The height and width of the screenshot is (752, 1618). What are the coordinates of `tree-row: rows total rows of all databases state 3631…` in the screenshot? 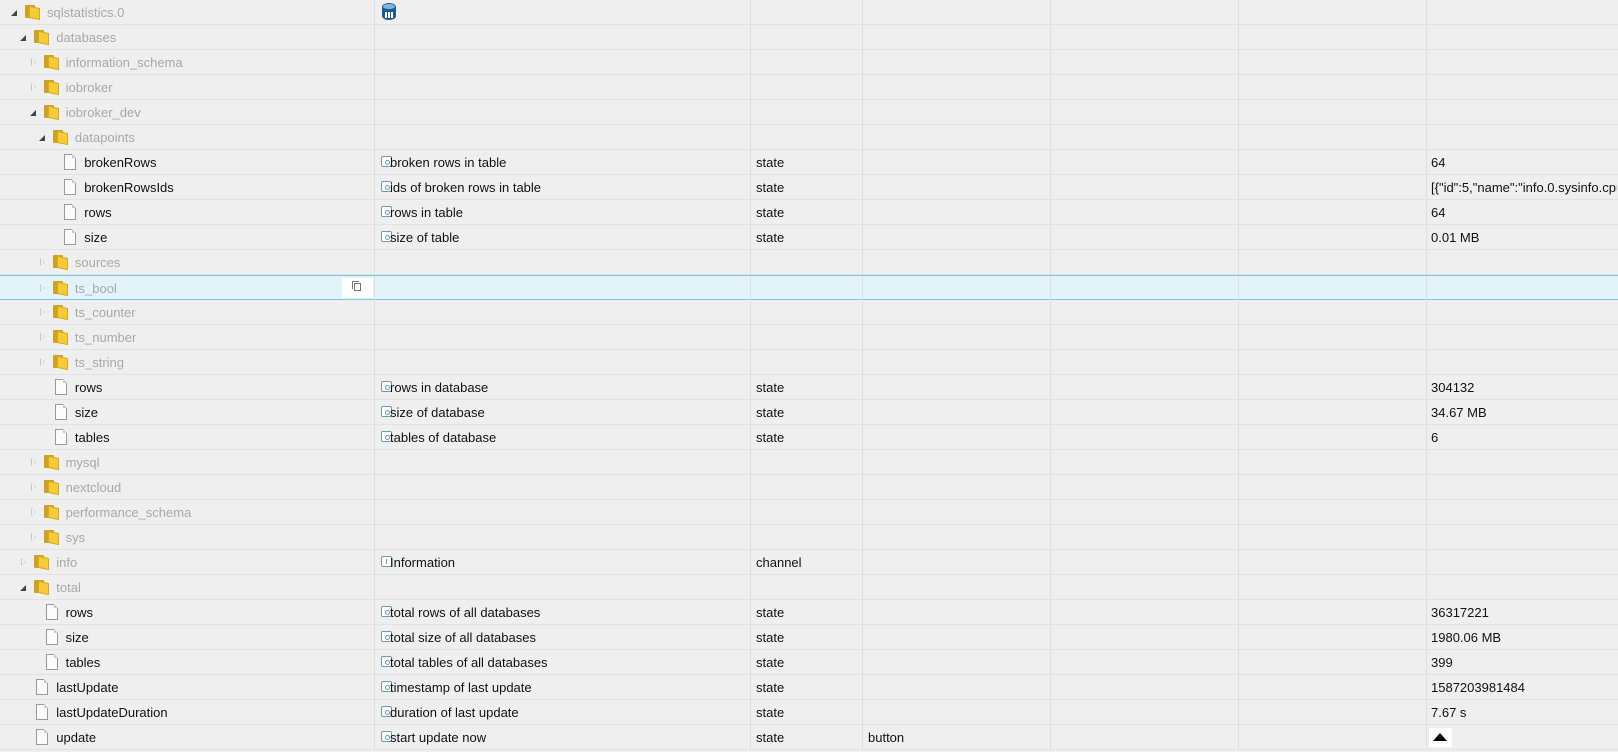 It's located at (809, 612).